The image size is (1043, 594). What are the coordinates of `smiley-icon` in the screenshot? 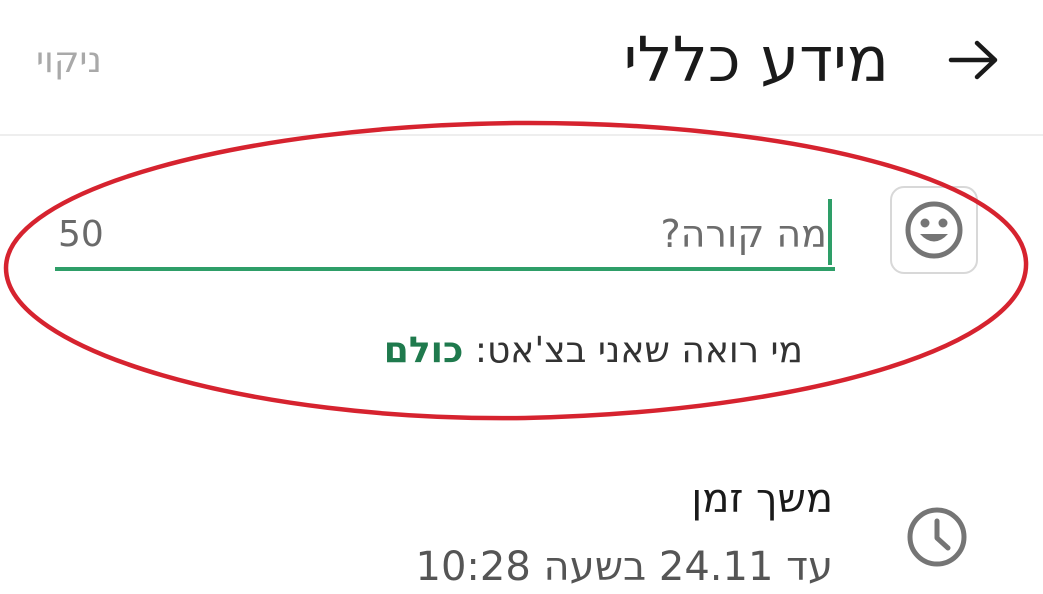 It's located at (934, 230).